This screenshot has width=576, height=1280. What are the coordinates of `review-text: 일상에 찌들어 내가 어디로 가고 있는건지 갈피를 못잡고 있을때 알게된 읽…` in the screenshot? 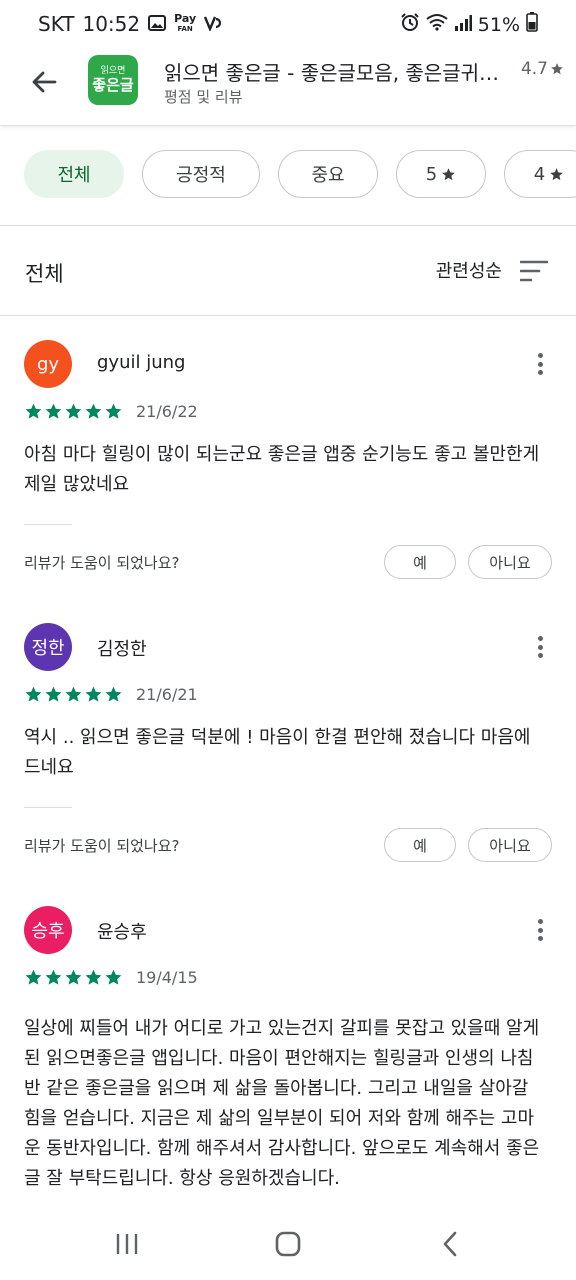 It's located at (282, 1103).